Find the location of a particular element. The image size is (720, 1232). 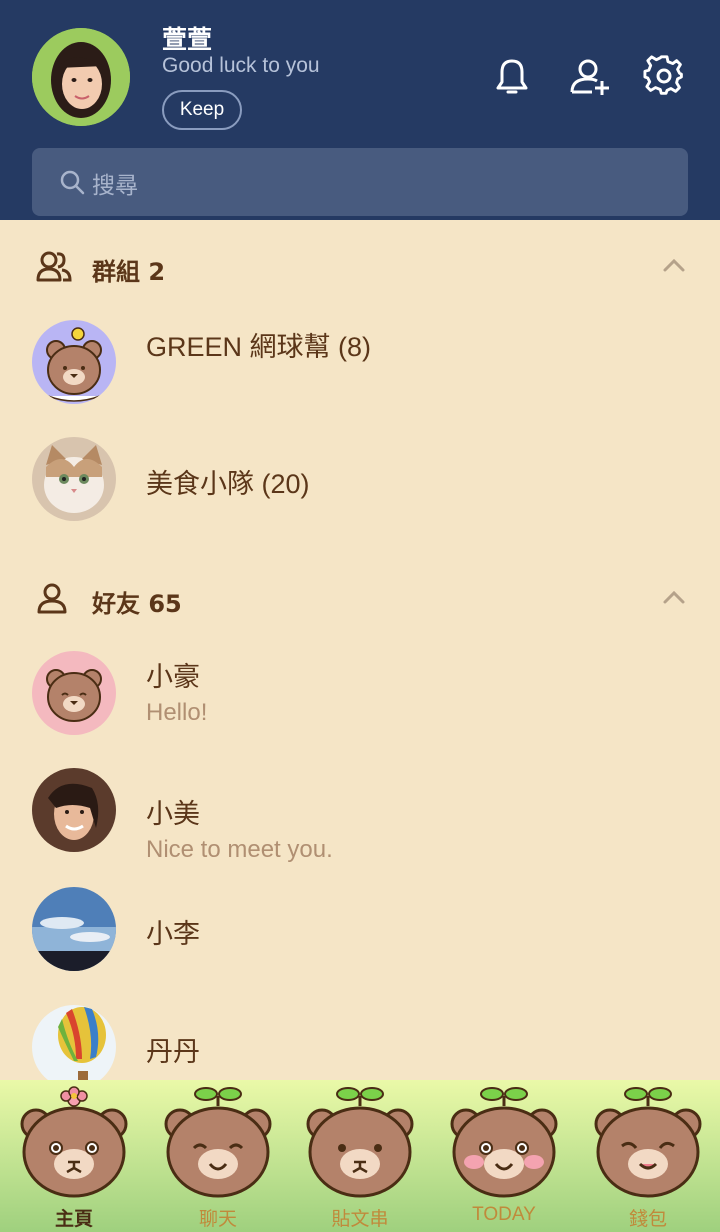

friend-row: 小豪 Hello! is located at coordinates (360, 701).